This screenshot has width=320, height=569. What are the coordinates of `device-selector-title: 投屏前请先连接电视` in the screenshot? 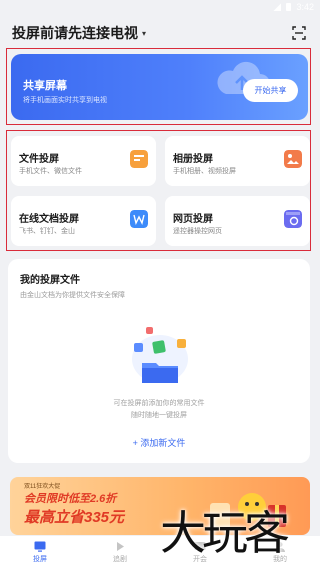 It's located at (75, 33).